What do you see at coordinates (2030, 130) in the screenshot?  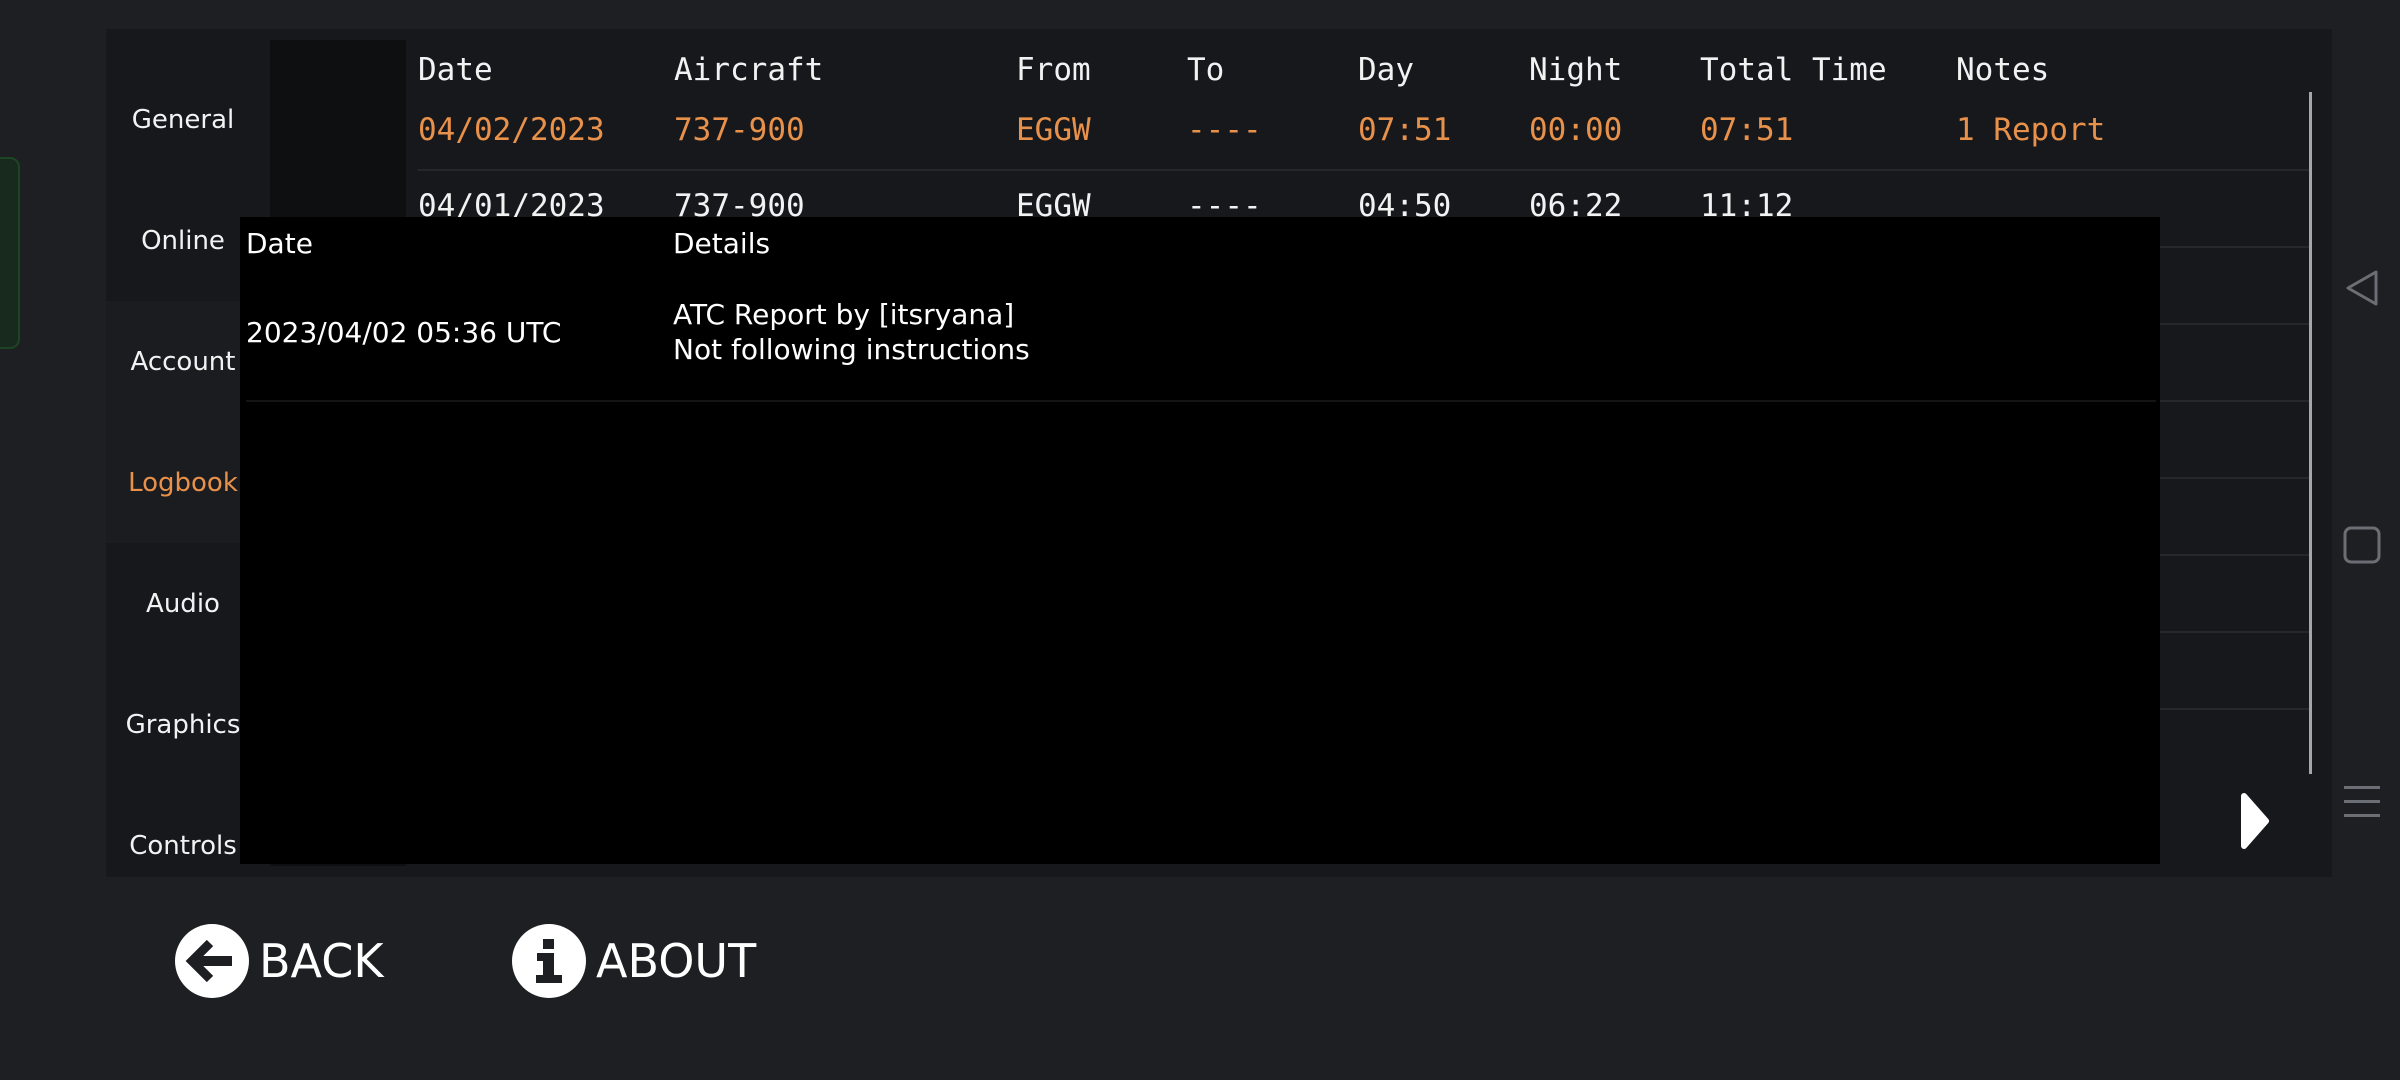 I see `cell-notes-report-link: 1 Report` at bounding box center [2030, 130].